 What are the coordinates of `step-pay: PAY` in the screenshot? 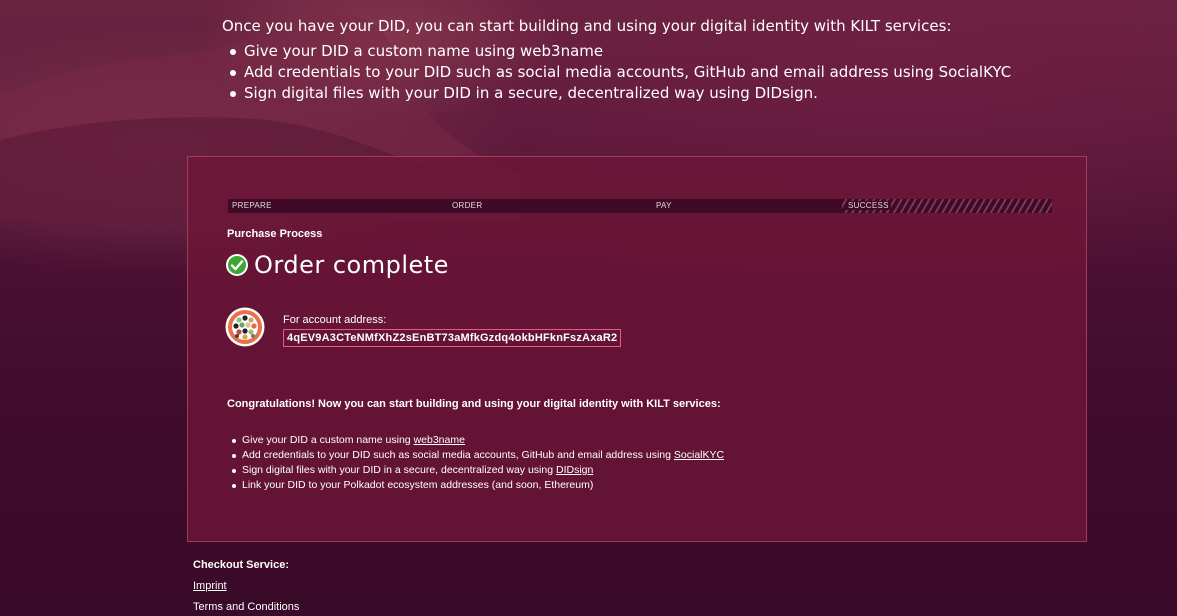 It's located at (747, 206).